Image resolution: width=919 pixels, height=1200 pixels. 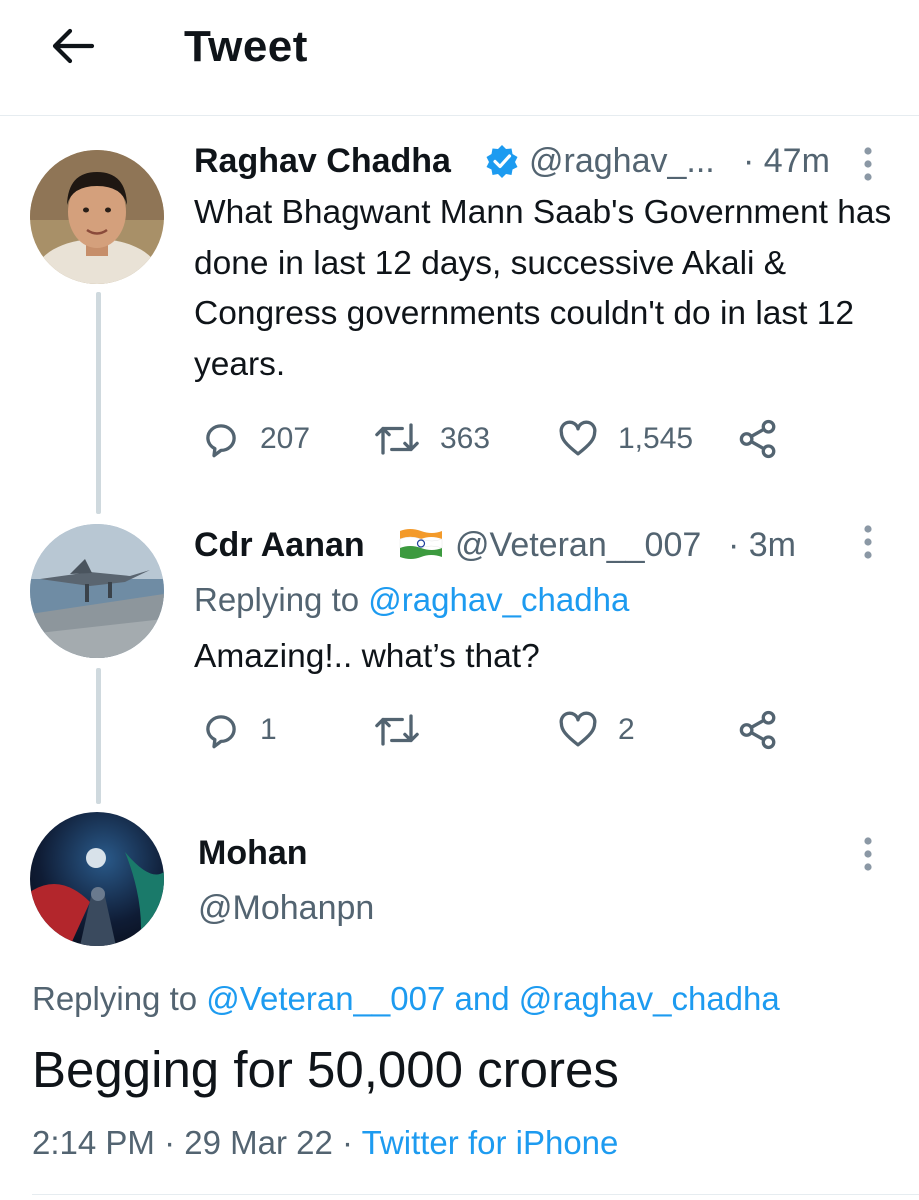 I want to click on retweet-count: 363, so click(x=465, y=438).